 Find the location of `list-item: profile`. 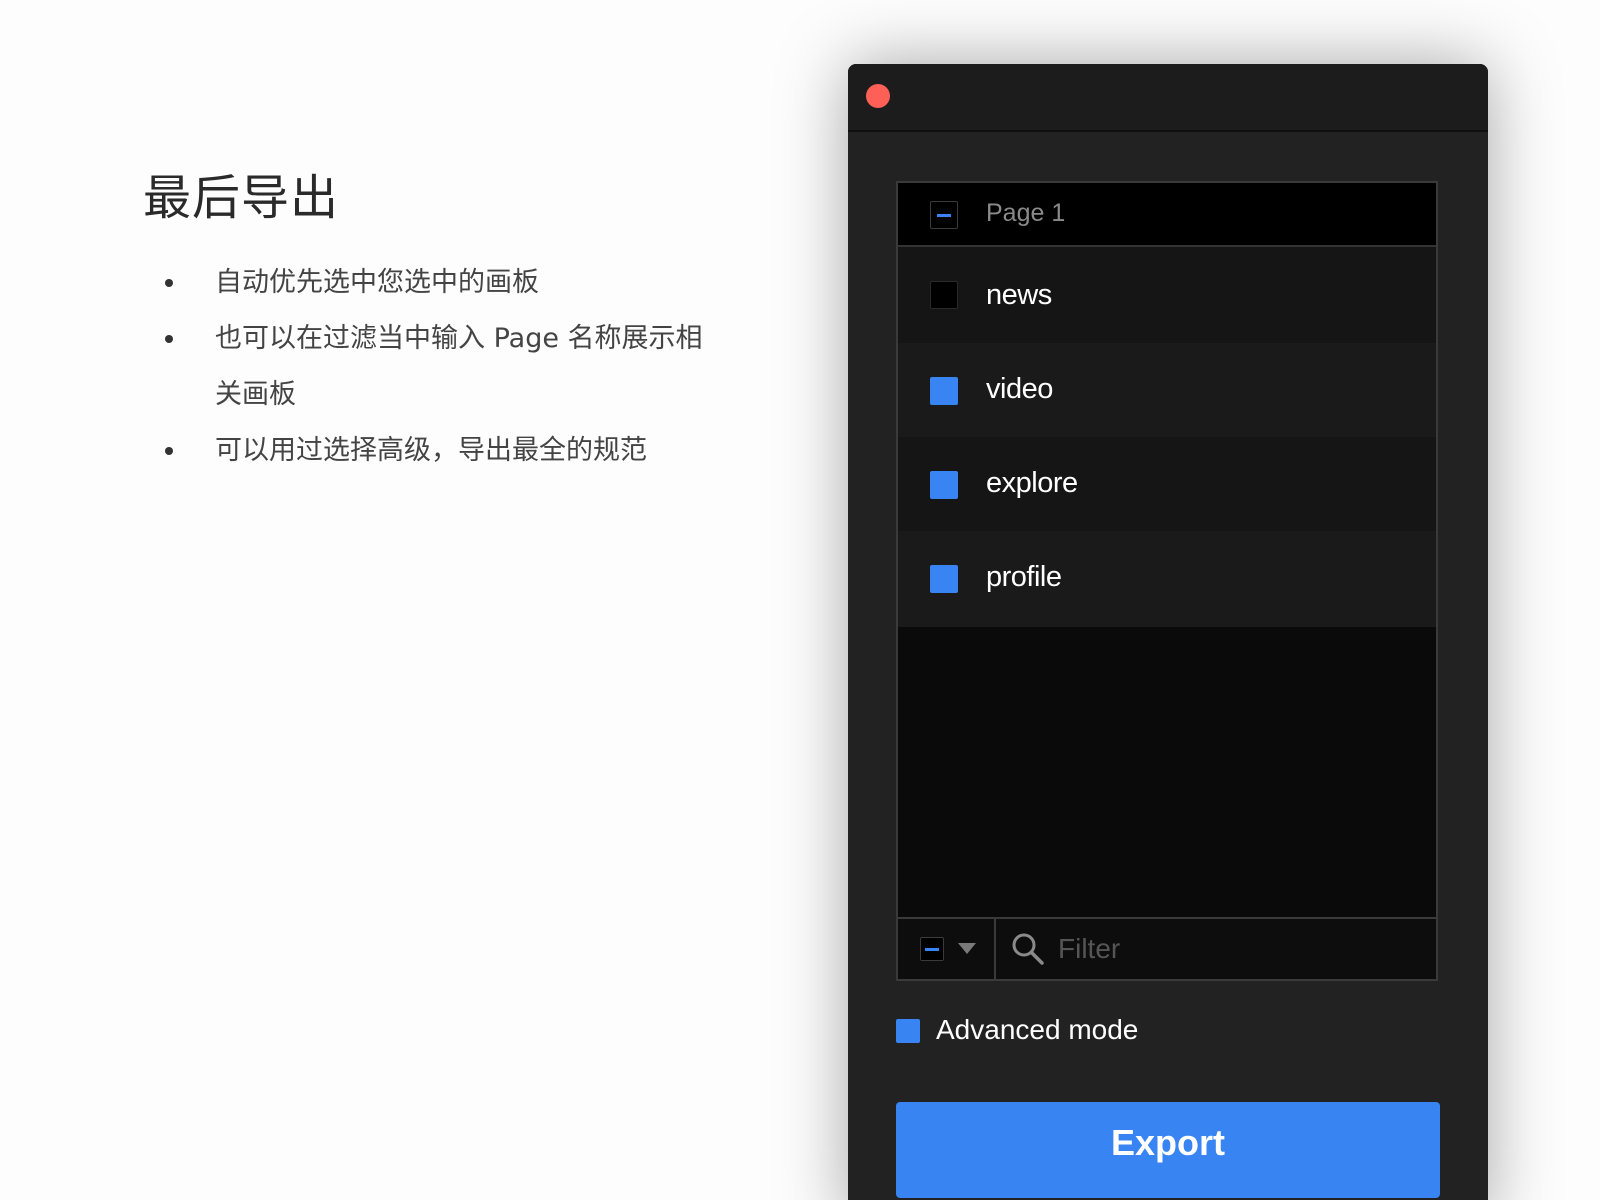

list-item: profile is located at coordinates (1167, 579).